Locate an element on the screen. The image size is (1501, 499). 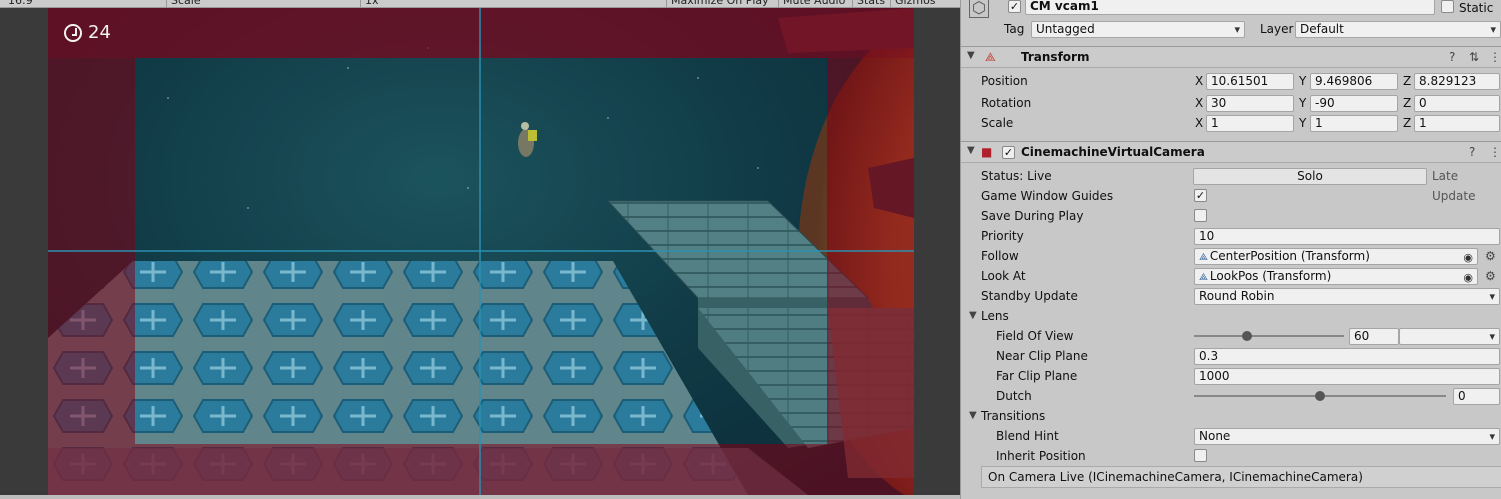
game-bottom-strip is located at coordinates (480, 497).